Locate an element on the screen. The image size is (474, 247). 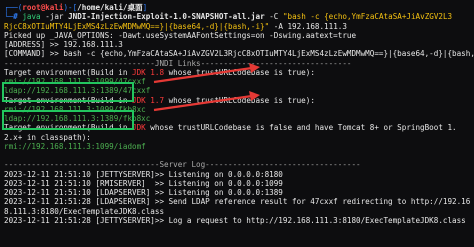
prompt-line-1: ┌──(root@kali)-[/home/kali/桌面] is located at coordinates (76, 7).